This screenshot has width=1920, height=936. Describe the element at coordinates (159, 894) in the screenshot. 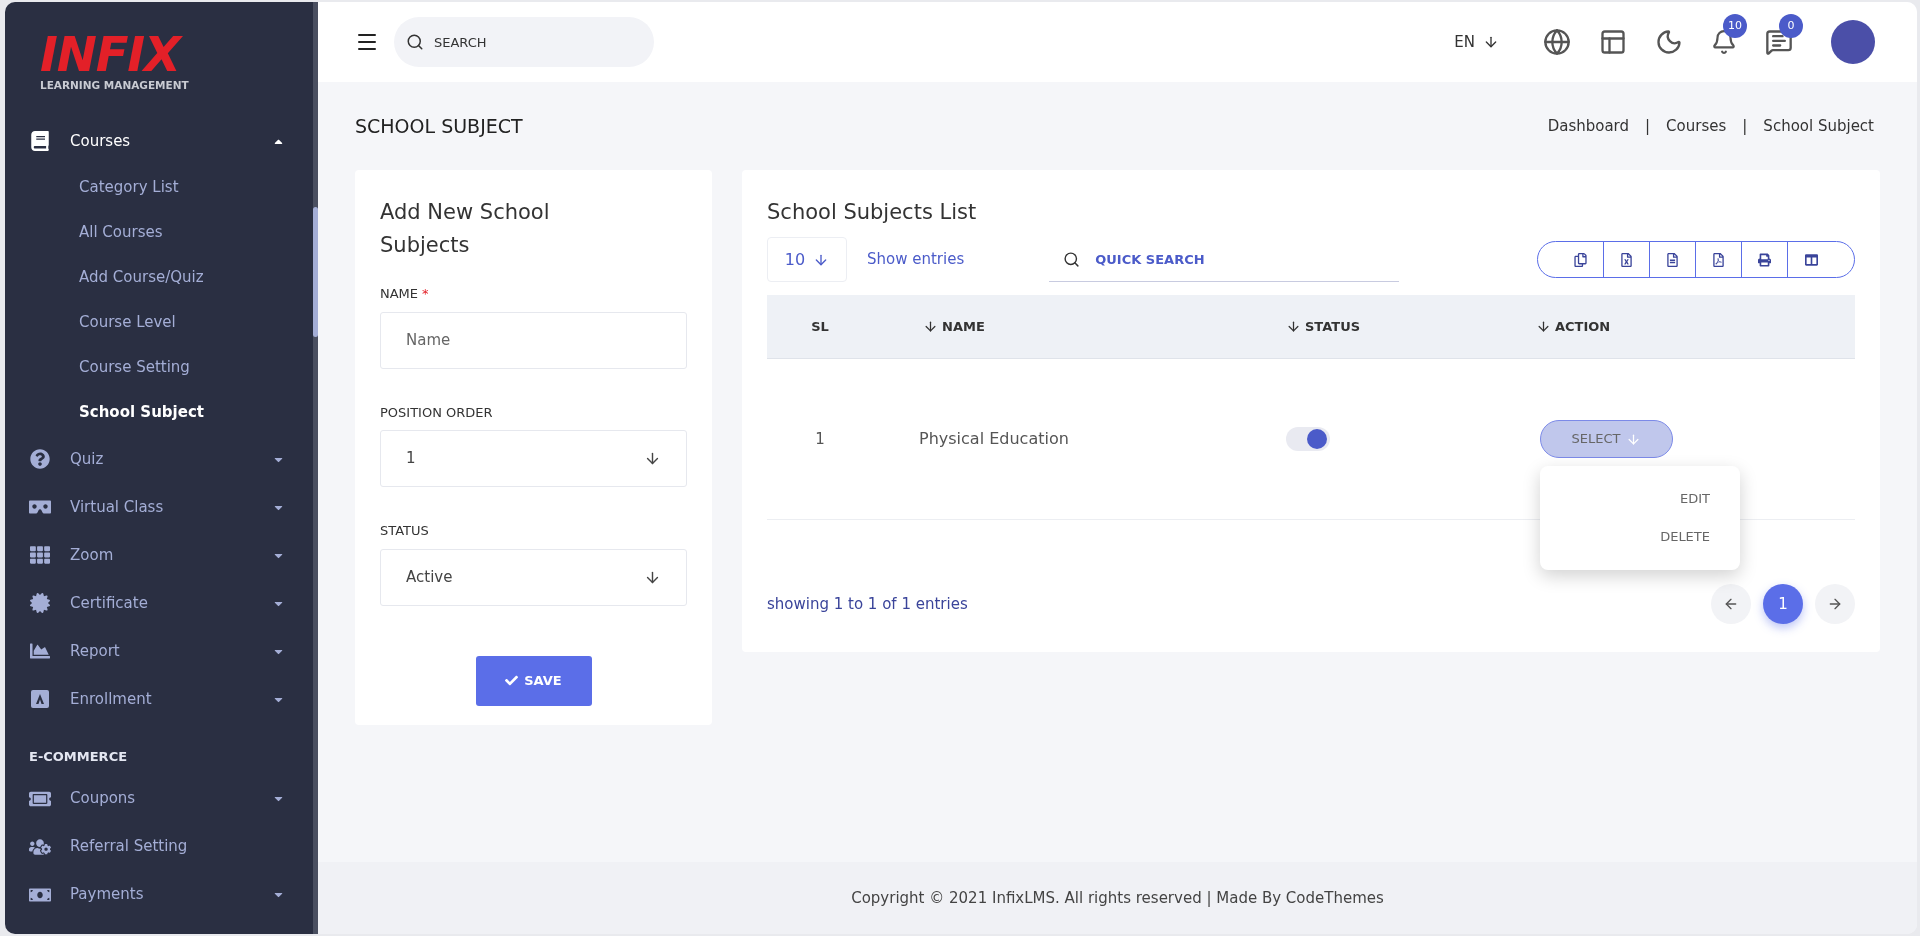

I see `sidebar-item: Payments` at that location.